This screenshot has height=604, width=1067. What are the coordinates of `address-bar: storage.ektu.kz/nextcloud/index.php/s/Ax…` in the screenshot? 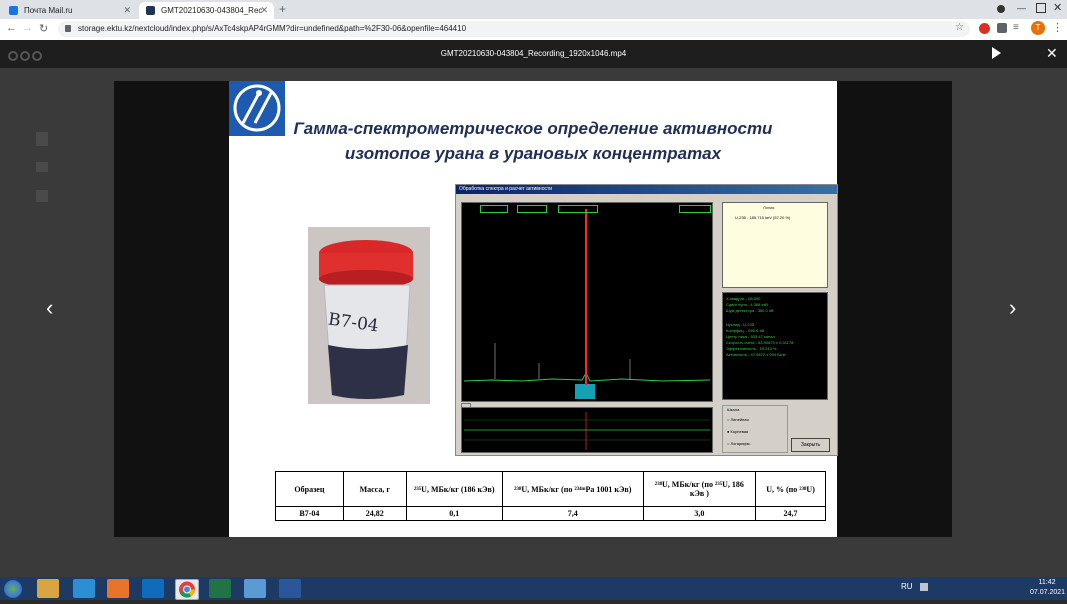 It's located at (514, 29).